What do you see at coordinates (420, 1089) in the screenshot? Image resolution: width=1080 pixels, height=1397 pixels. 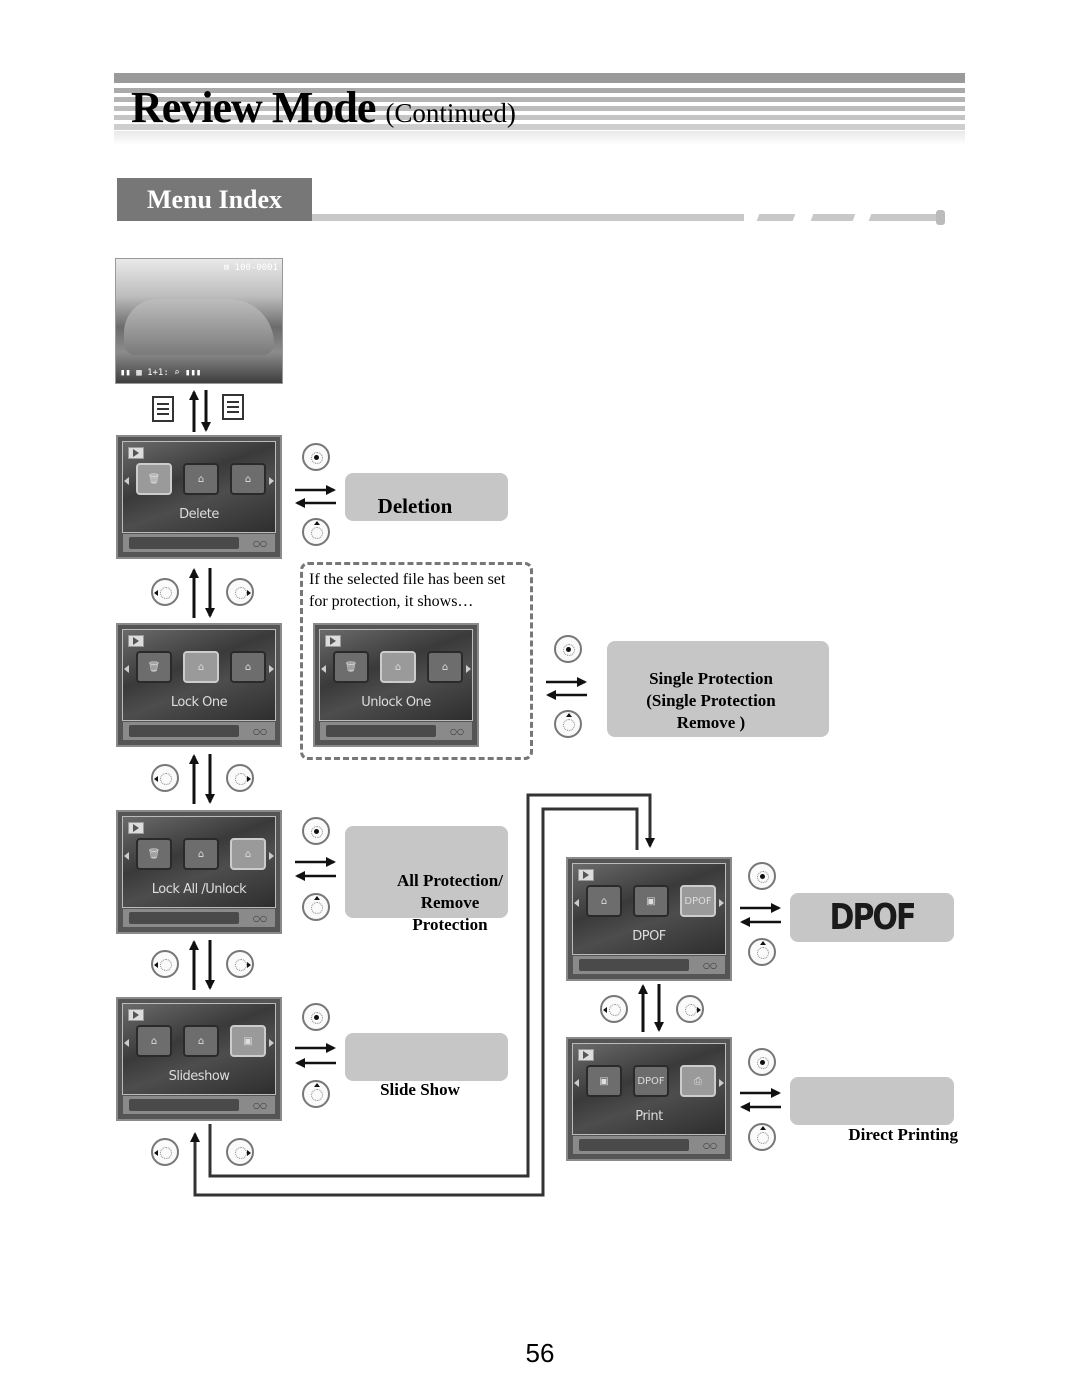 I see `slide-show-label: Slide Show` at bounding box center [420, 1089].